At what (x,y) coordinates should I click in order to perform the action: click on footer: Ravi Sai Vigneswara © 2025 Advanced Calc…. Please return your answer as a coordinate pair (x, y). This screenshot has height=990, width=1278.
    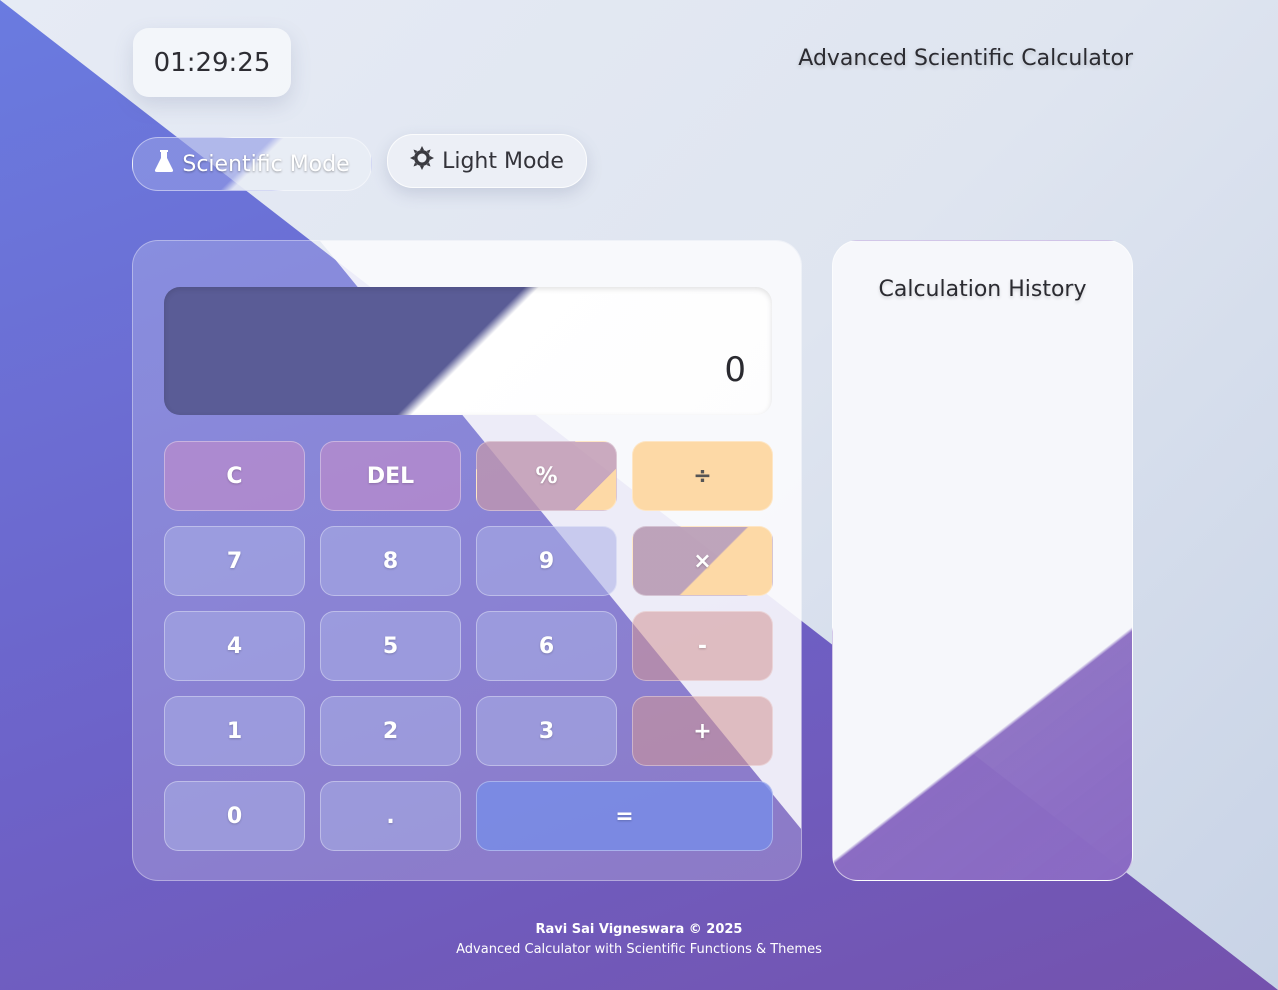
    Looking at the image, I should click on (639, 939).